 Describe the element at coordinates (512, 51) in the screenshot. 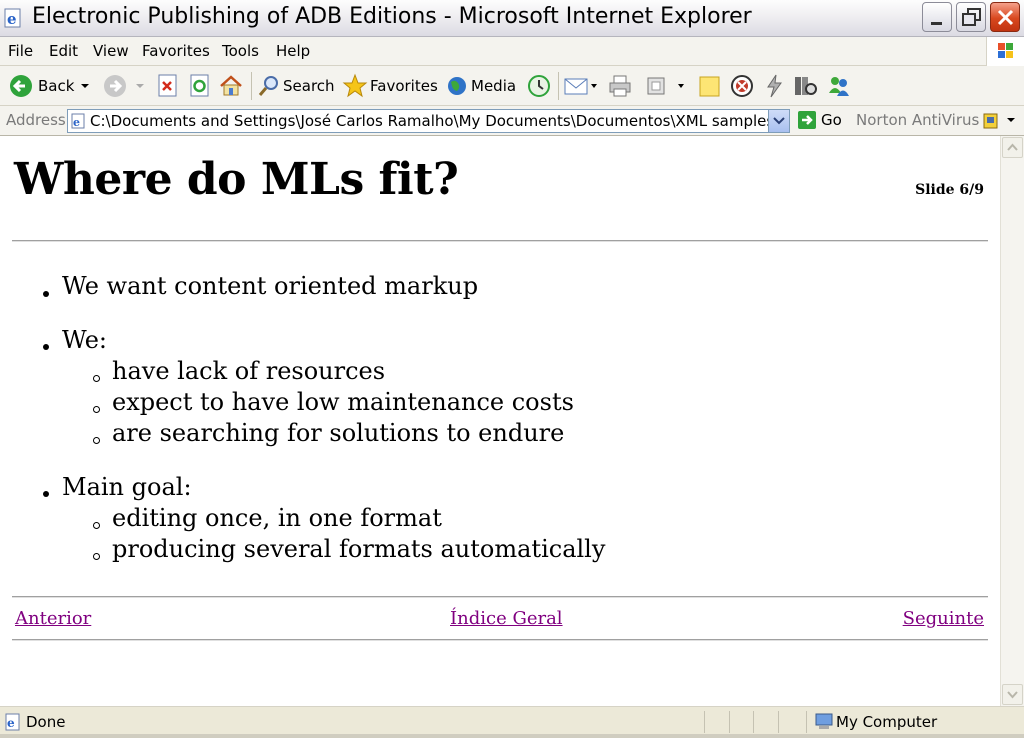

I see `menu-bar: File Edit View Favorites Tools Help` at that location.